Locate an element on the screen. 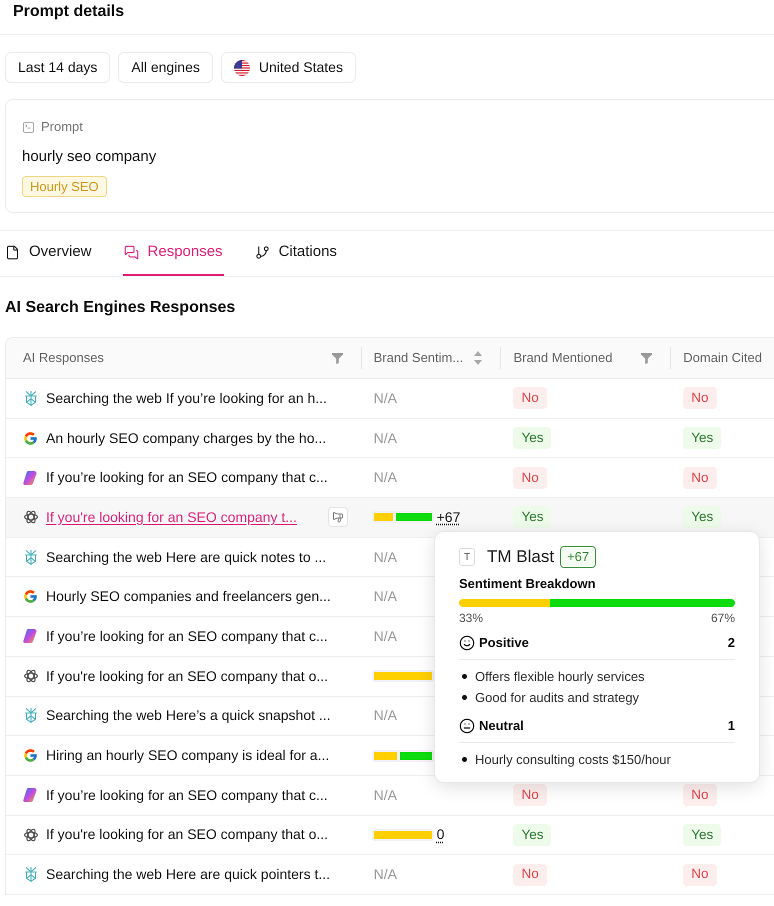  smile-icon is located at coordinates (467, 643).